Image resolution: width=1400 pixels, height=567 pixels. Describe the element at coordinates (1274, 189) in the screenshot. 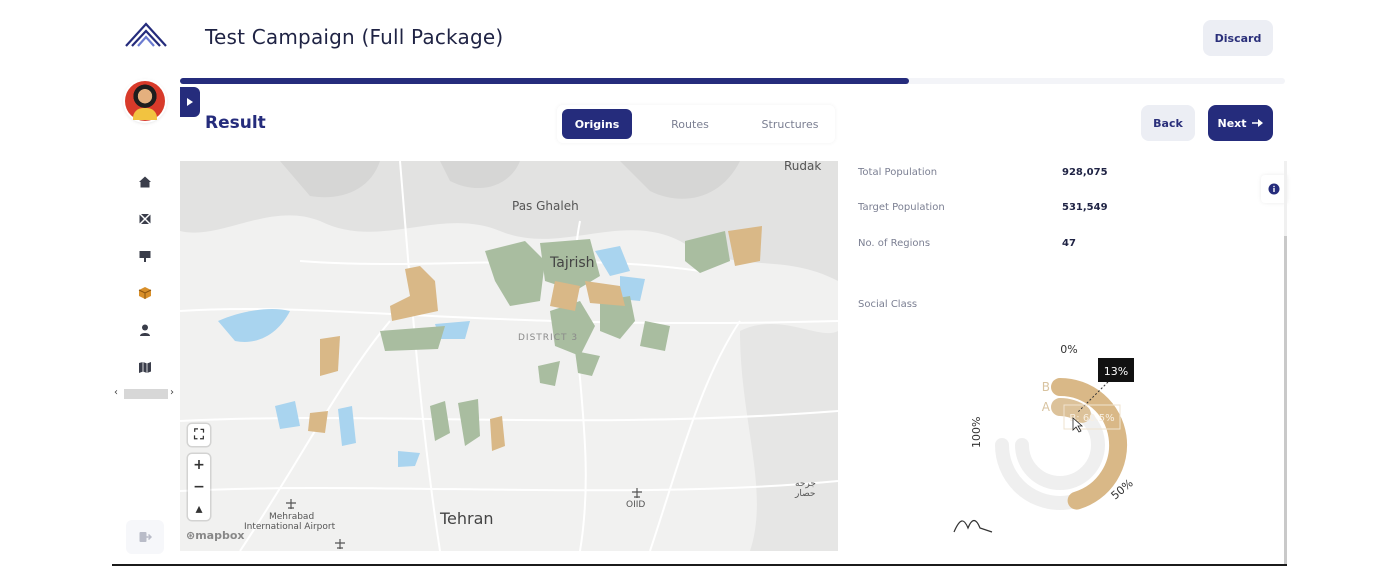

I see `info-icon` at that location.